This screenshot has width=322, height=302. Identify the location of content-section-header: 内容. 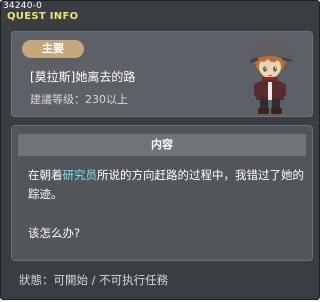
(162, 145).